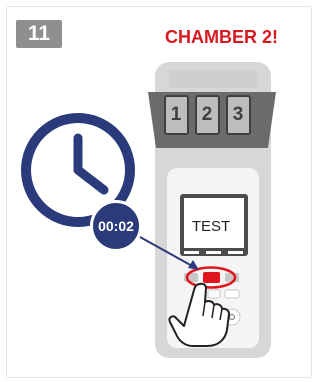 The height and width of the screenshot is (382, 320). I want to click on timer-badge: 00:02, so click(116, 226).